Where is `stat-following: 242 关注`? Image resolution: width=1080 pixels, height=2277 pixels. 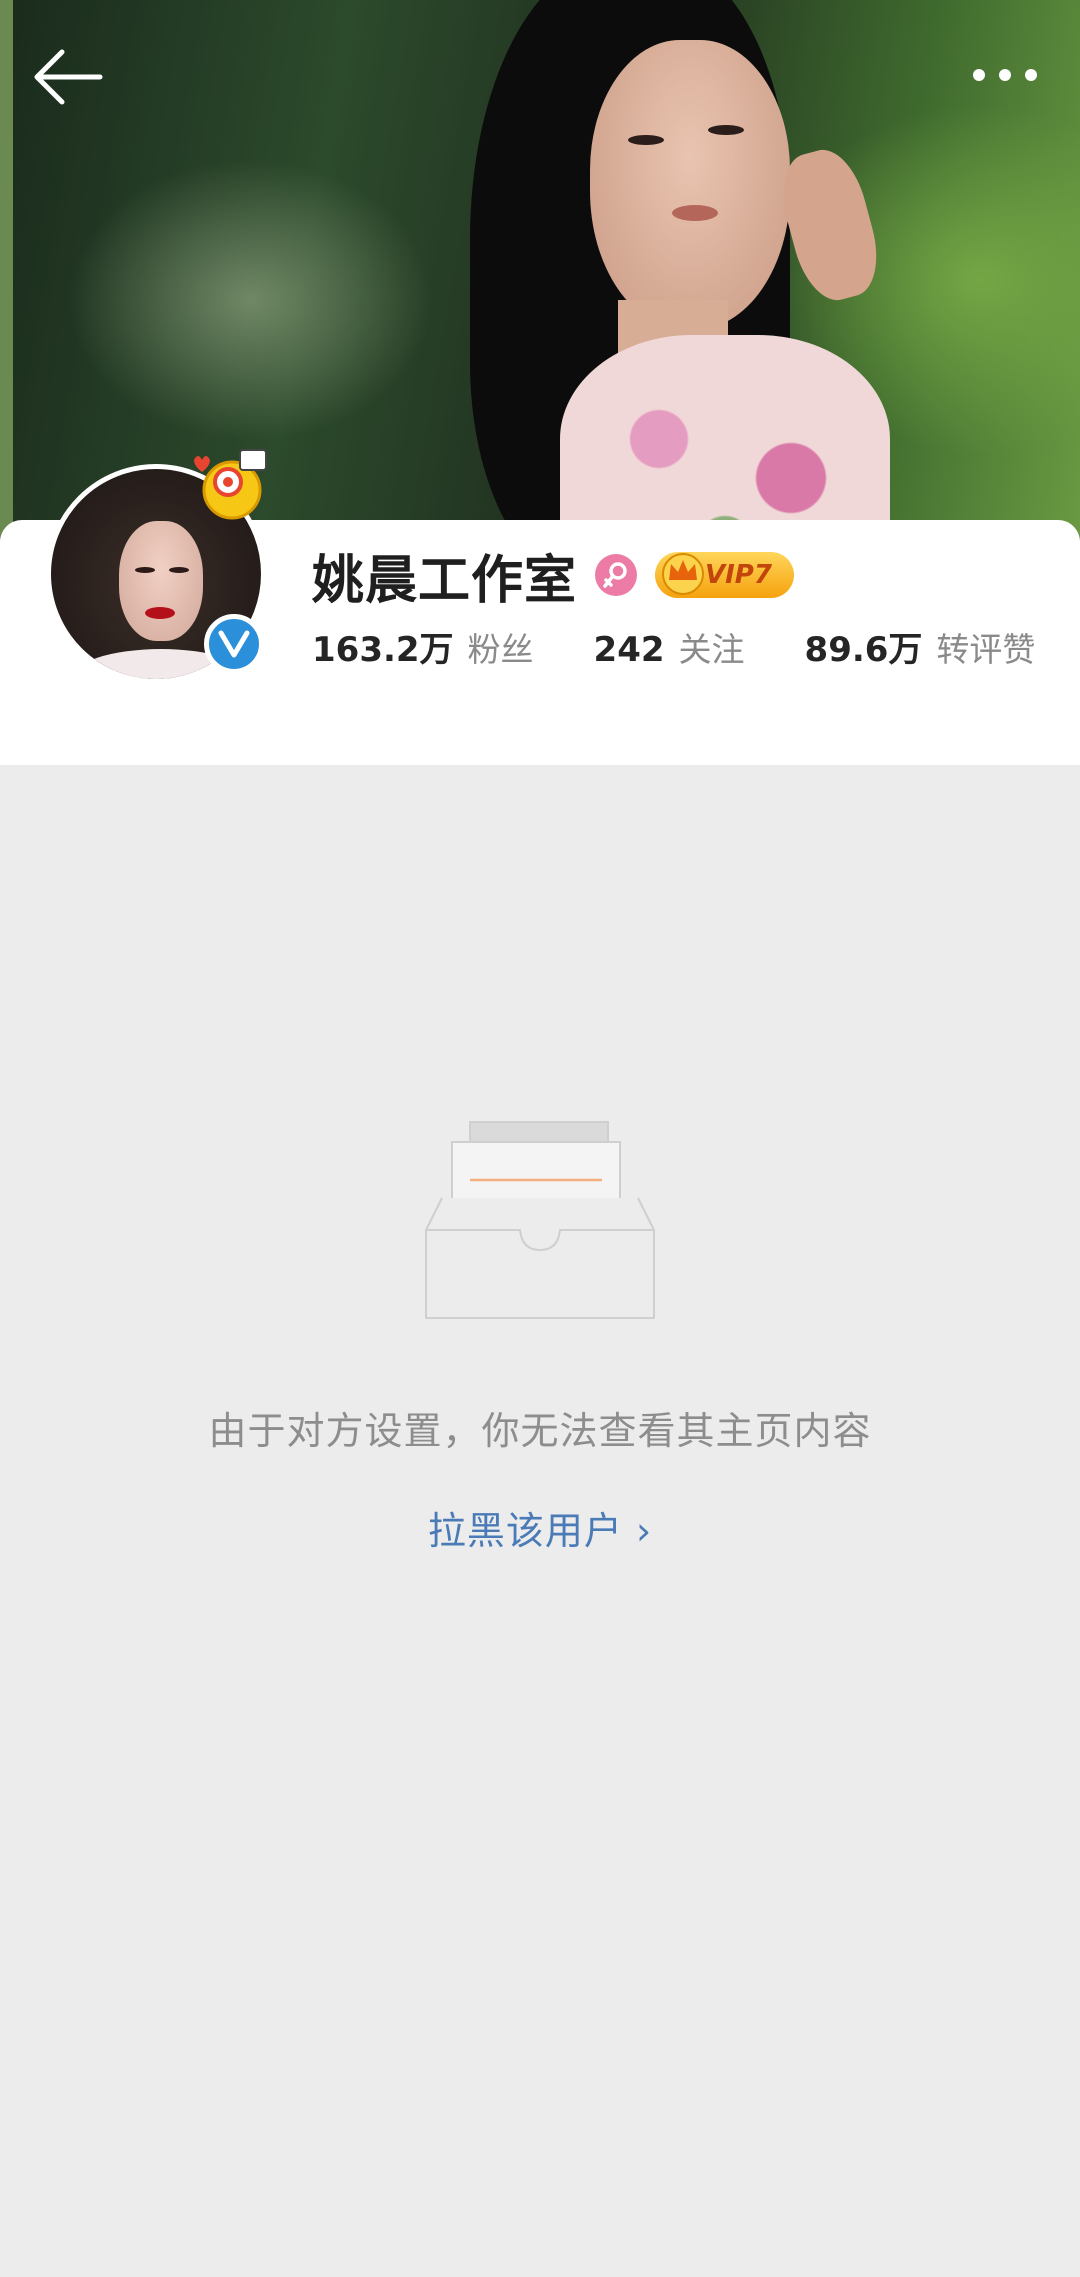 stat-following: 242 关注 is located at coordinates (669, 647).